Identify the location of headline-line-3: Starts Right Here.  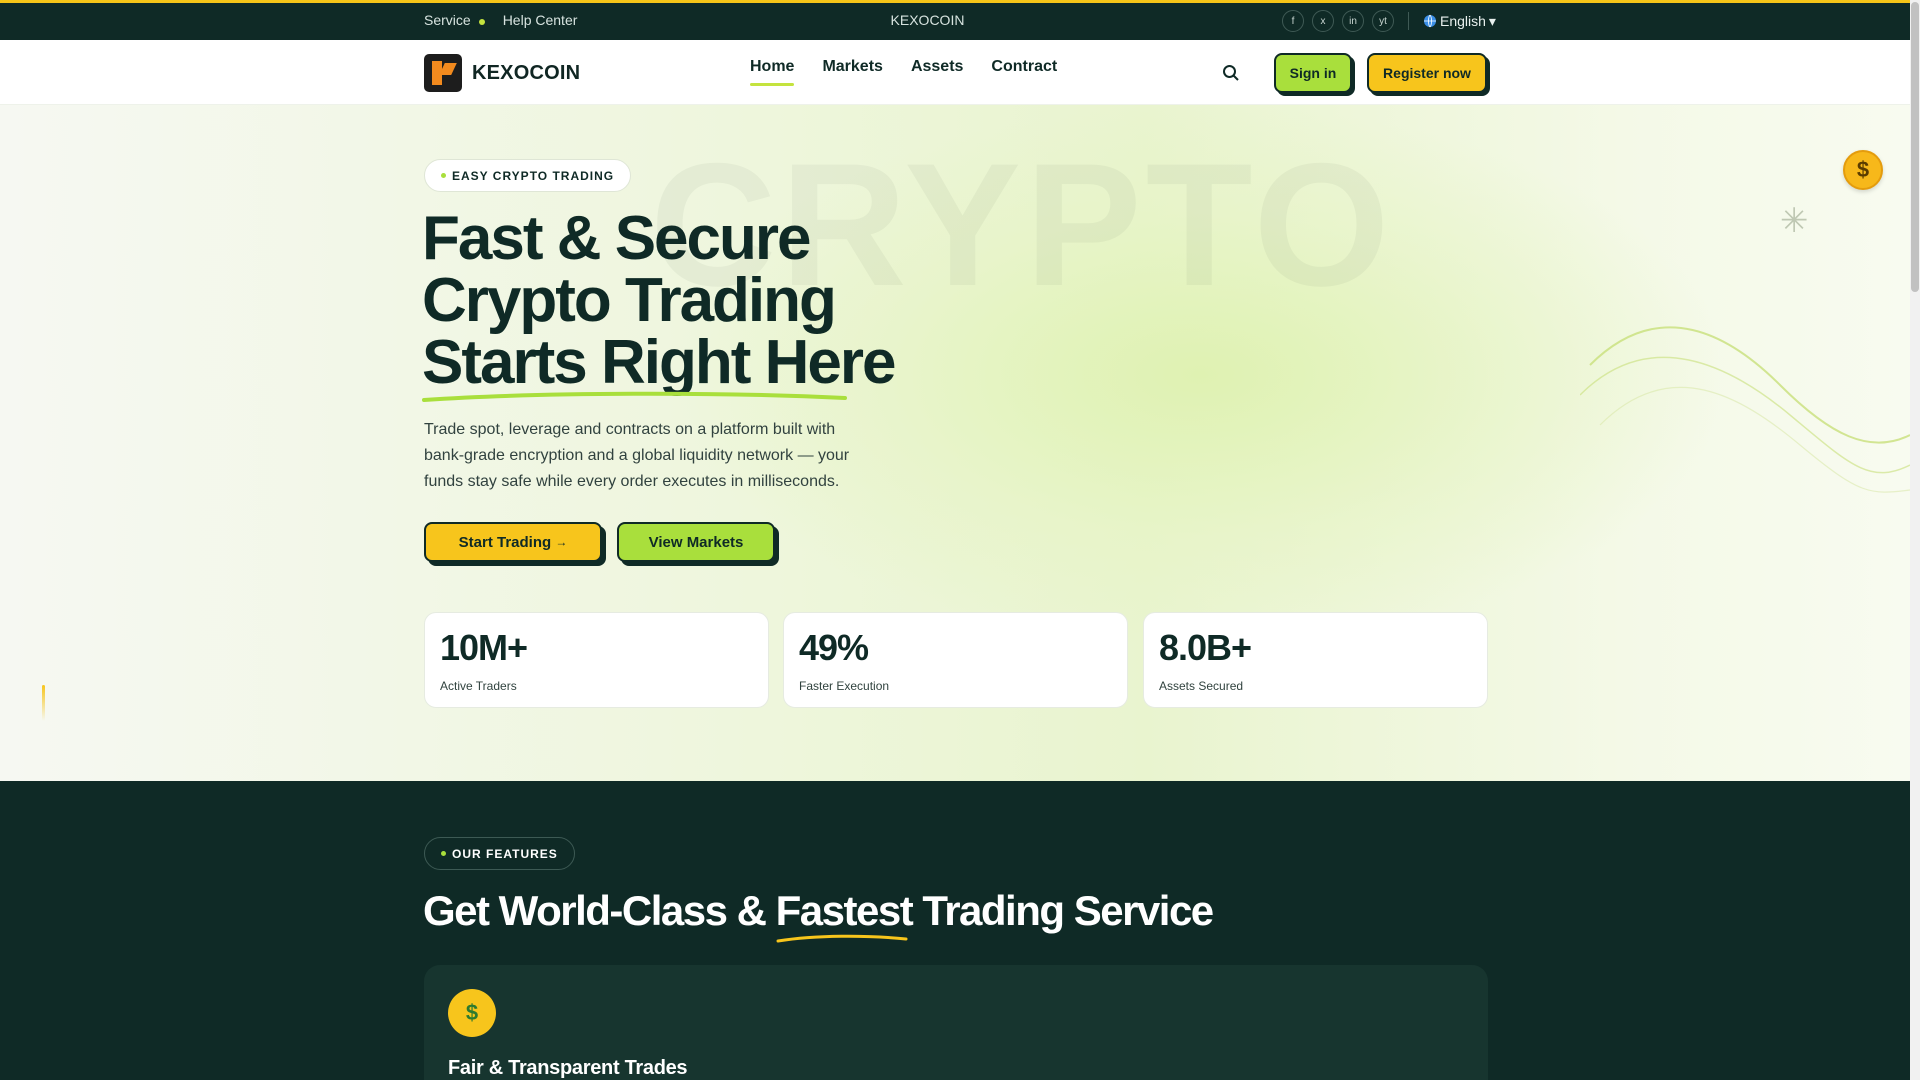
(659, 367).